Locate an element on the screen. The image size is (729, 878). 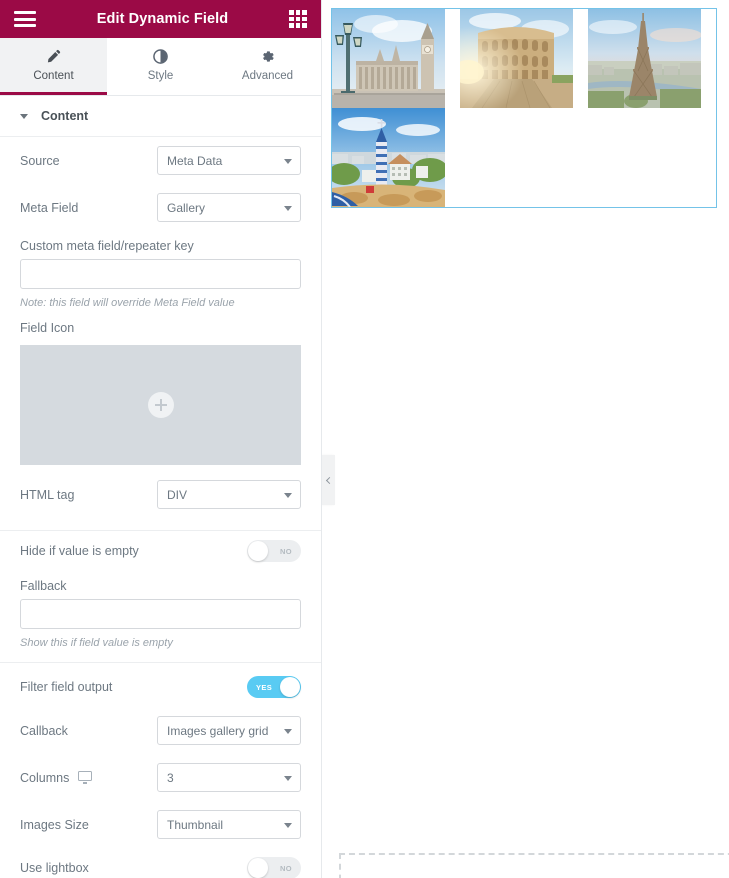
columns-select: 3 is located at coordinates (229, 777).